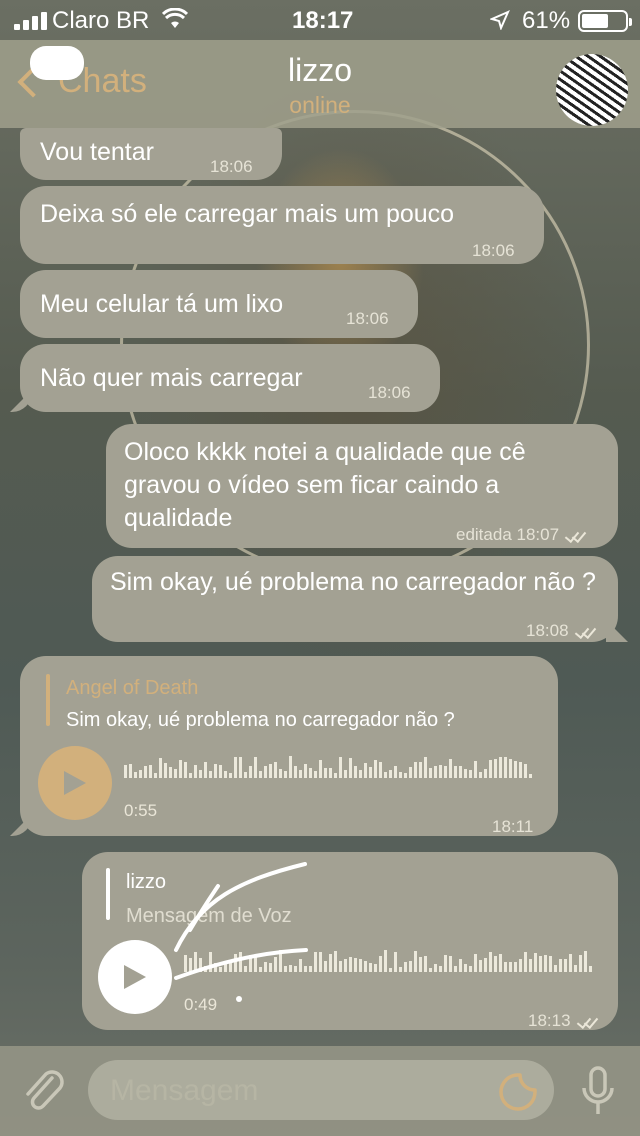  Describe the element at coordinates (209, 916) in the screenshot. I see `reply-text: Mensagem de Voz` at that location.